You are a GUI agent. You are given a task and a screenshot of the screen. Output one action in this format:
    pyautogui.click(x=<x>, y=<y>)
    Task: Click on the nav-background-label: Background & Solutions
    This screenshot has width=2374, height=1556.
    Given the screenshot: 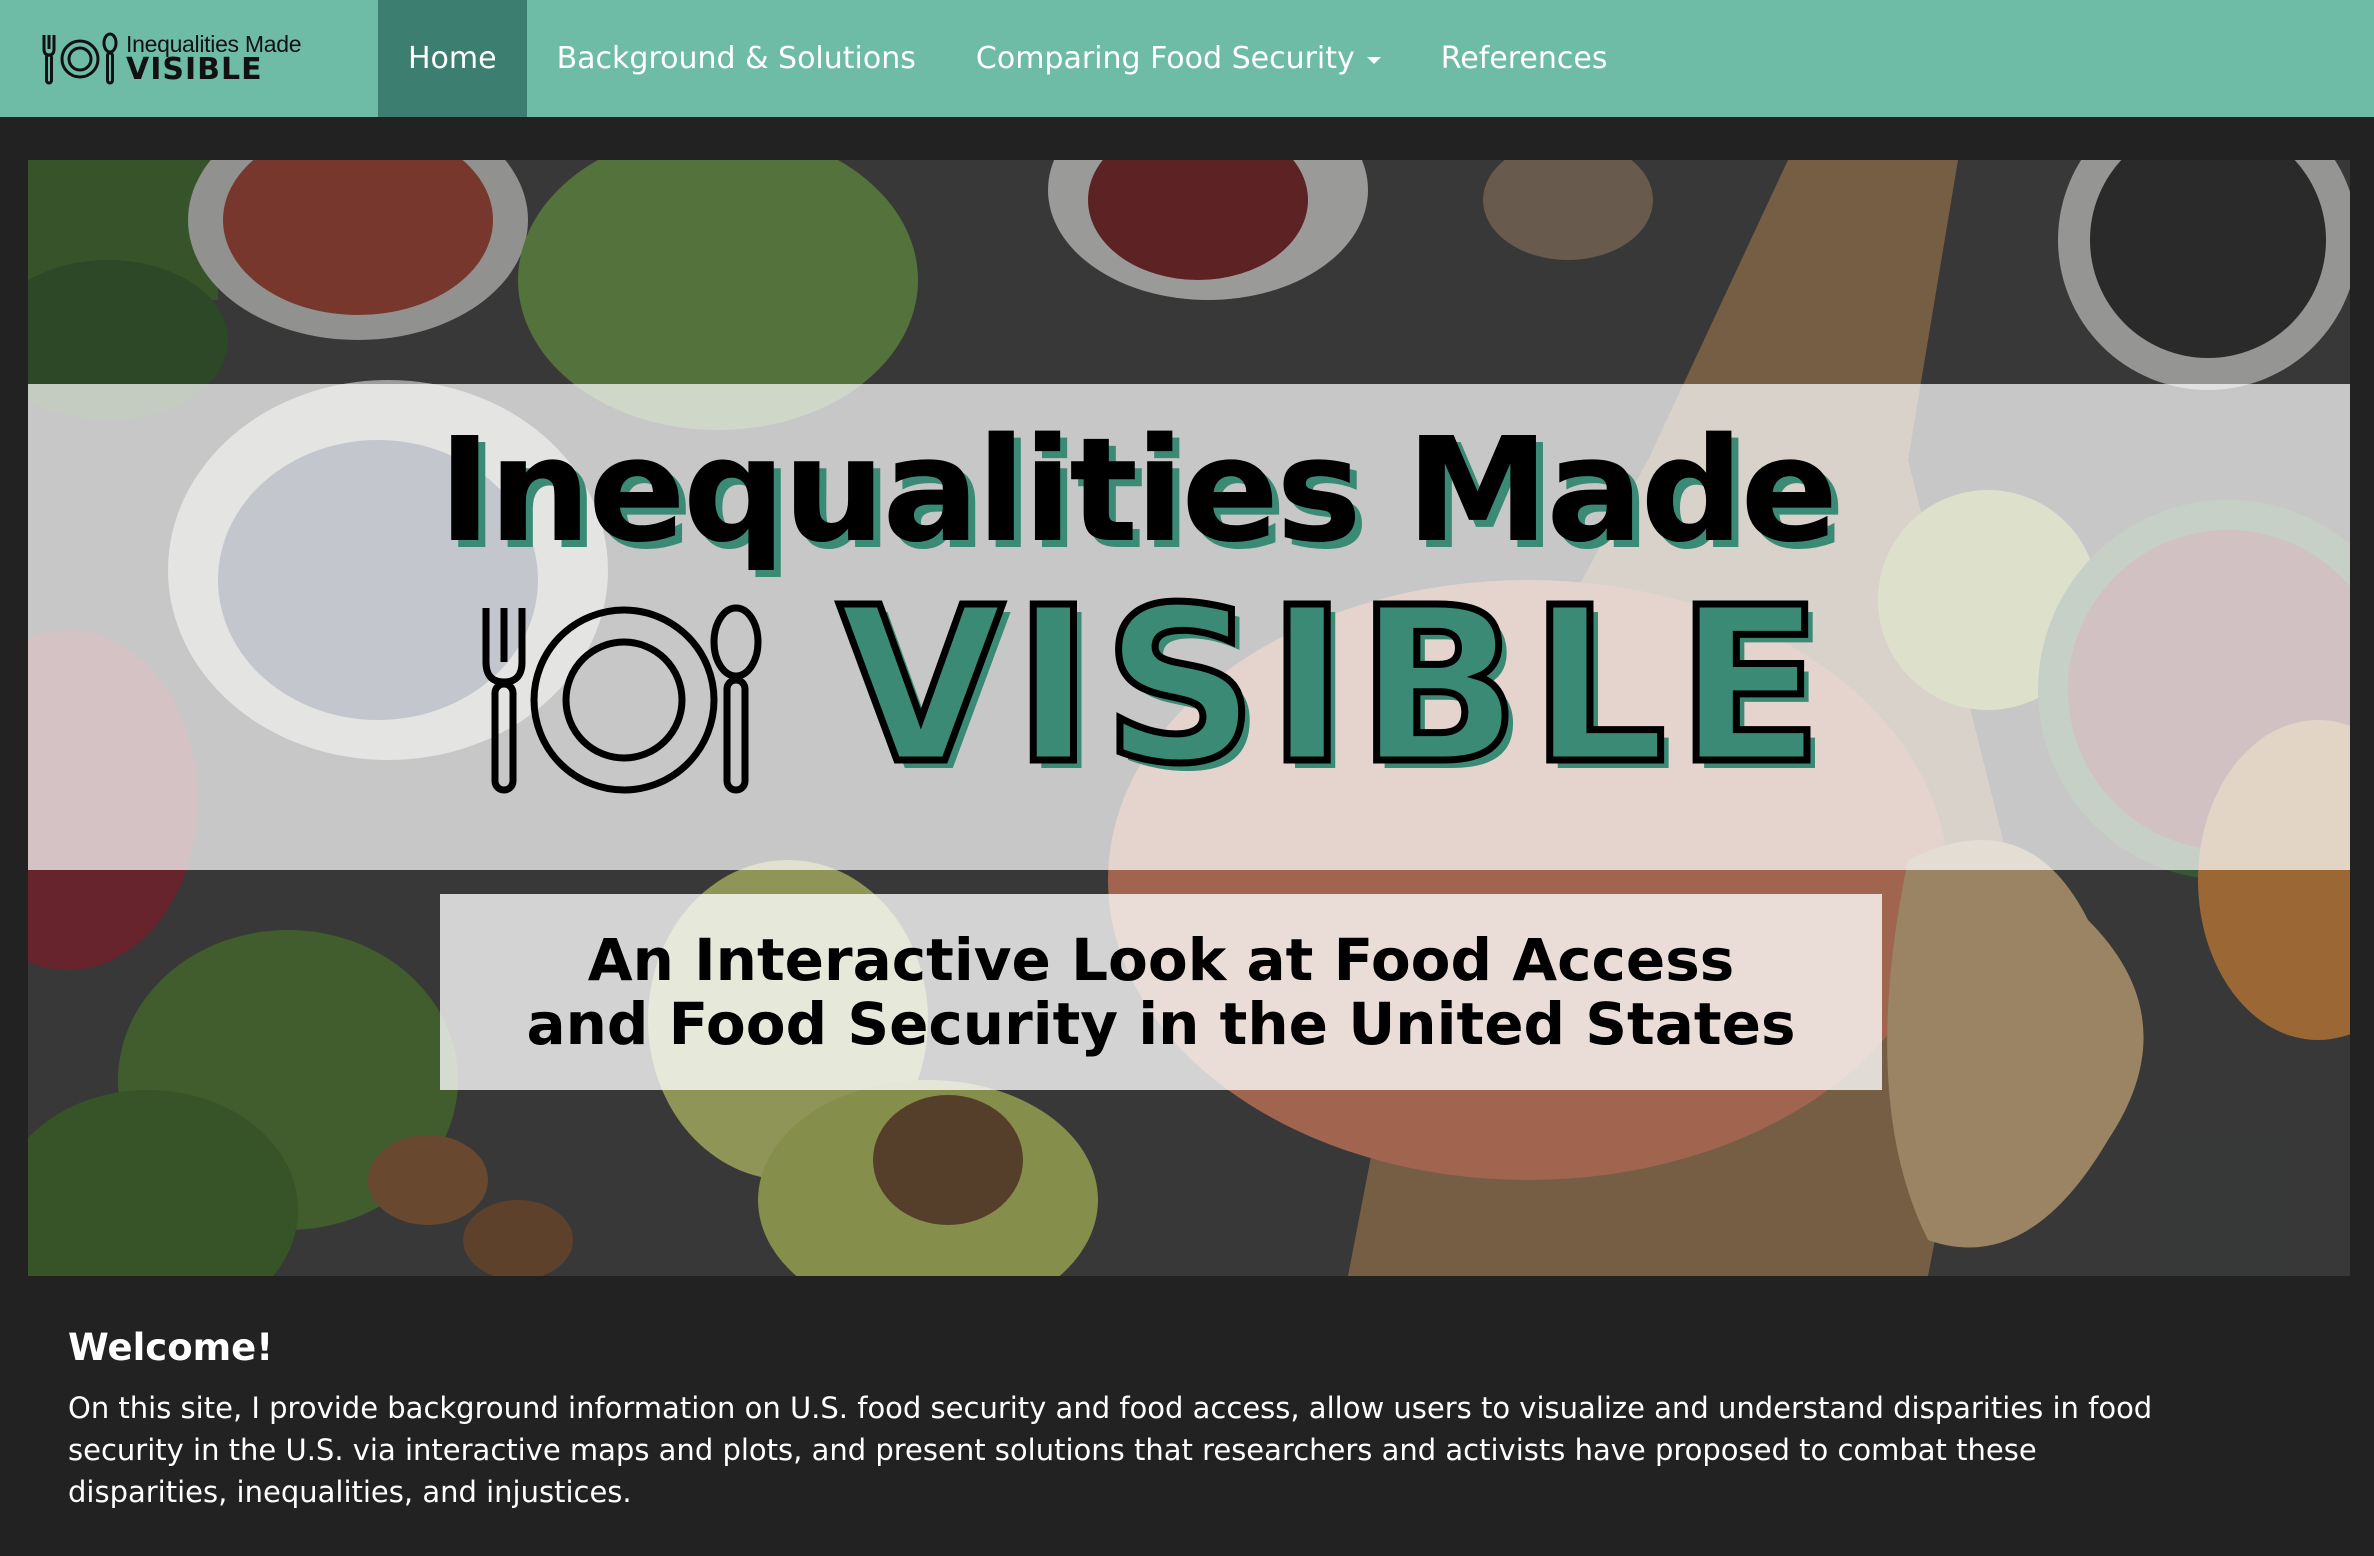 What is the action you would take?
    pyautogui.click(x=736, y=58)
    